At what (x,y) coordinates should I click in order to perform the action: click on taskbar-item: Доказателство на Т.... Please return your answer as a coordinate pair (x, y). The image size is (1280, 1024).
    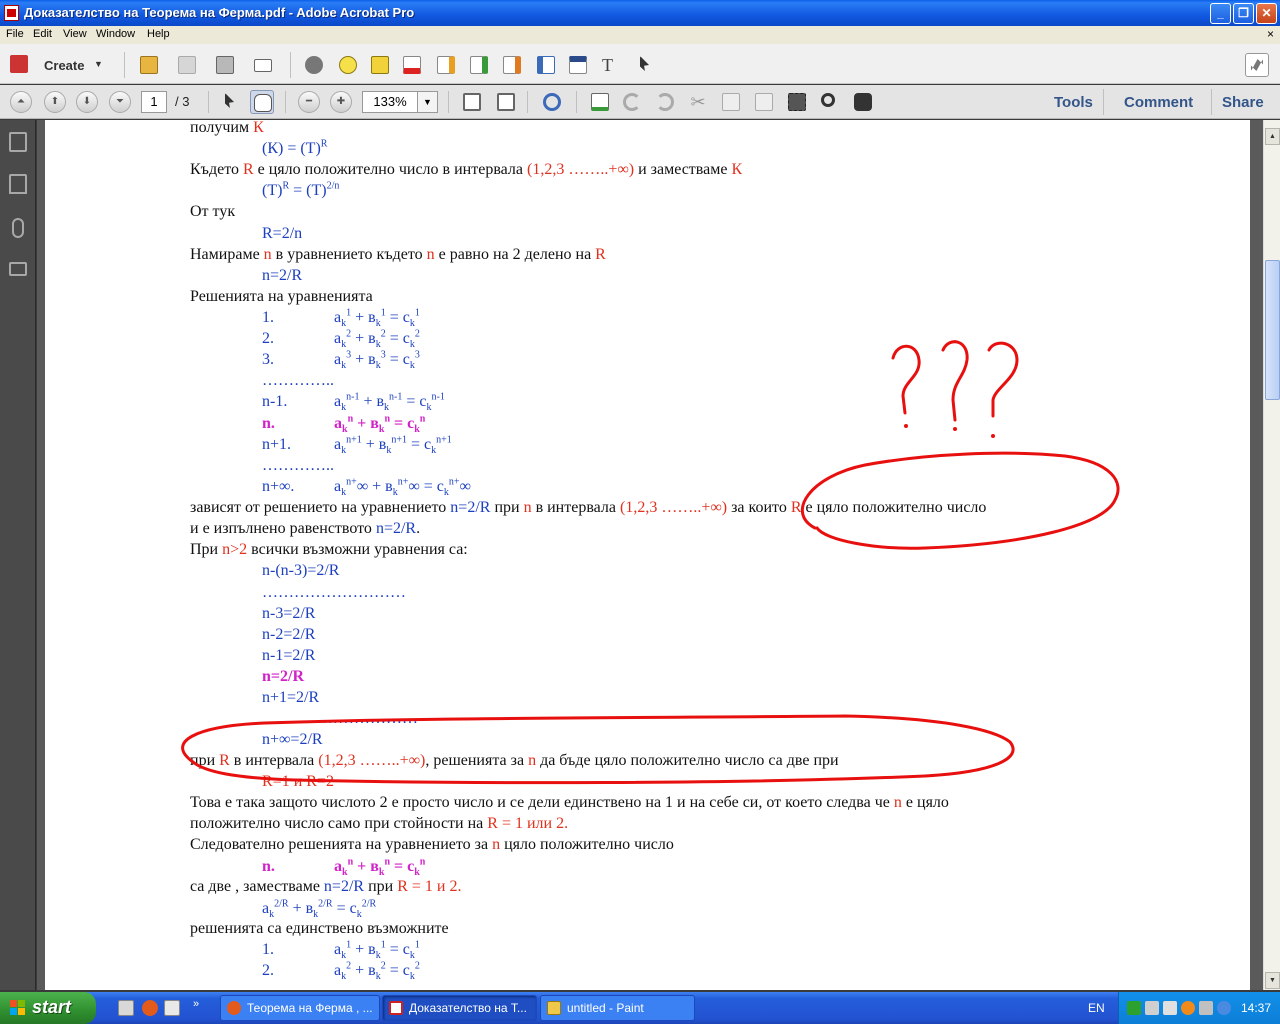
    Looking at the image, I should click on (459, 1008).